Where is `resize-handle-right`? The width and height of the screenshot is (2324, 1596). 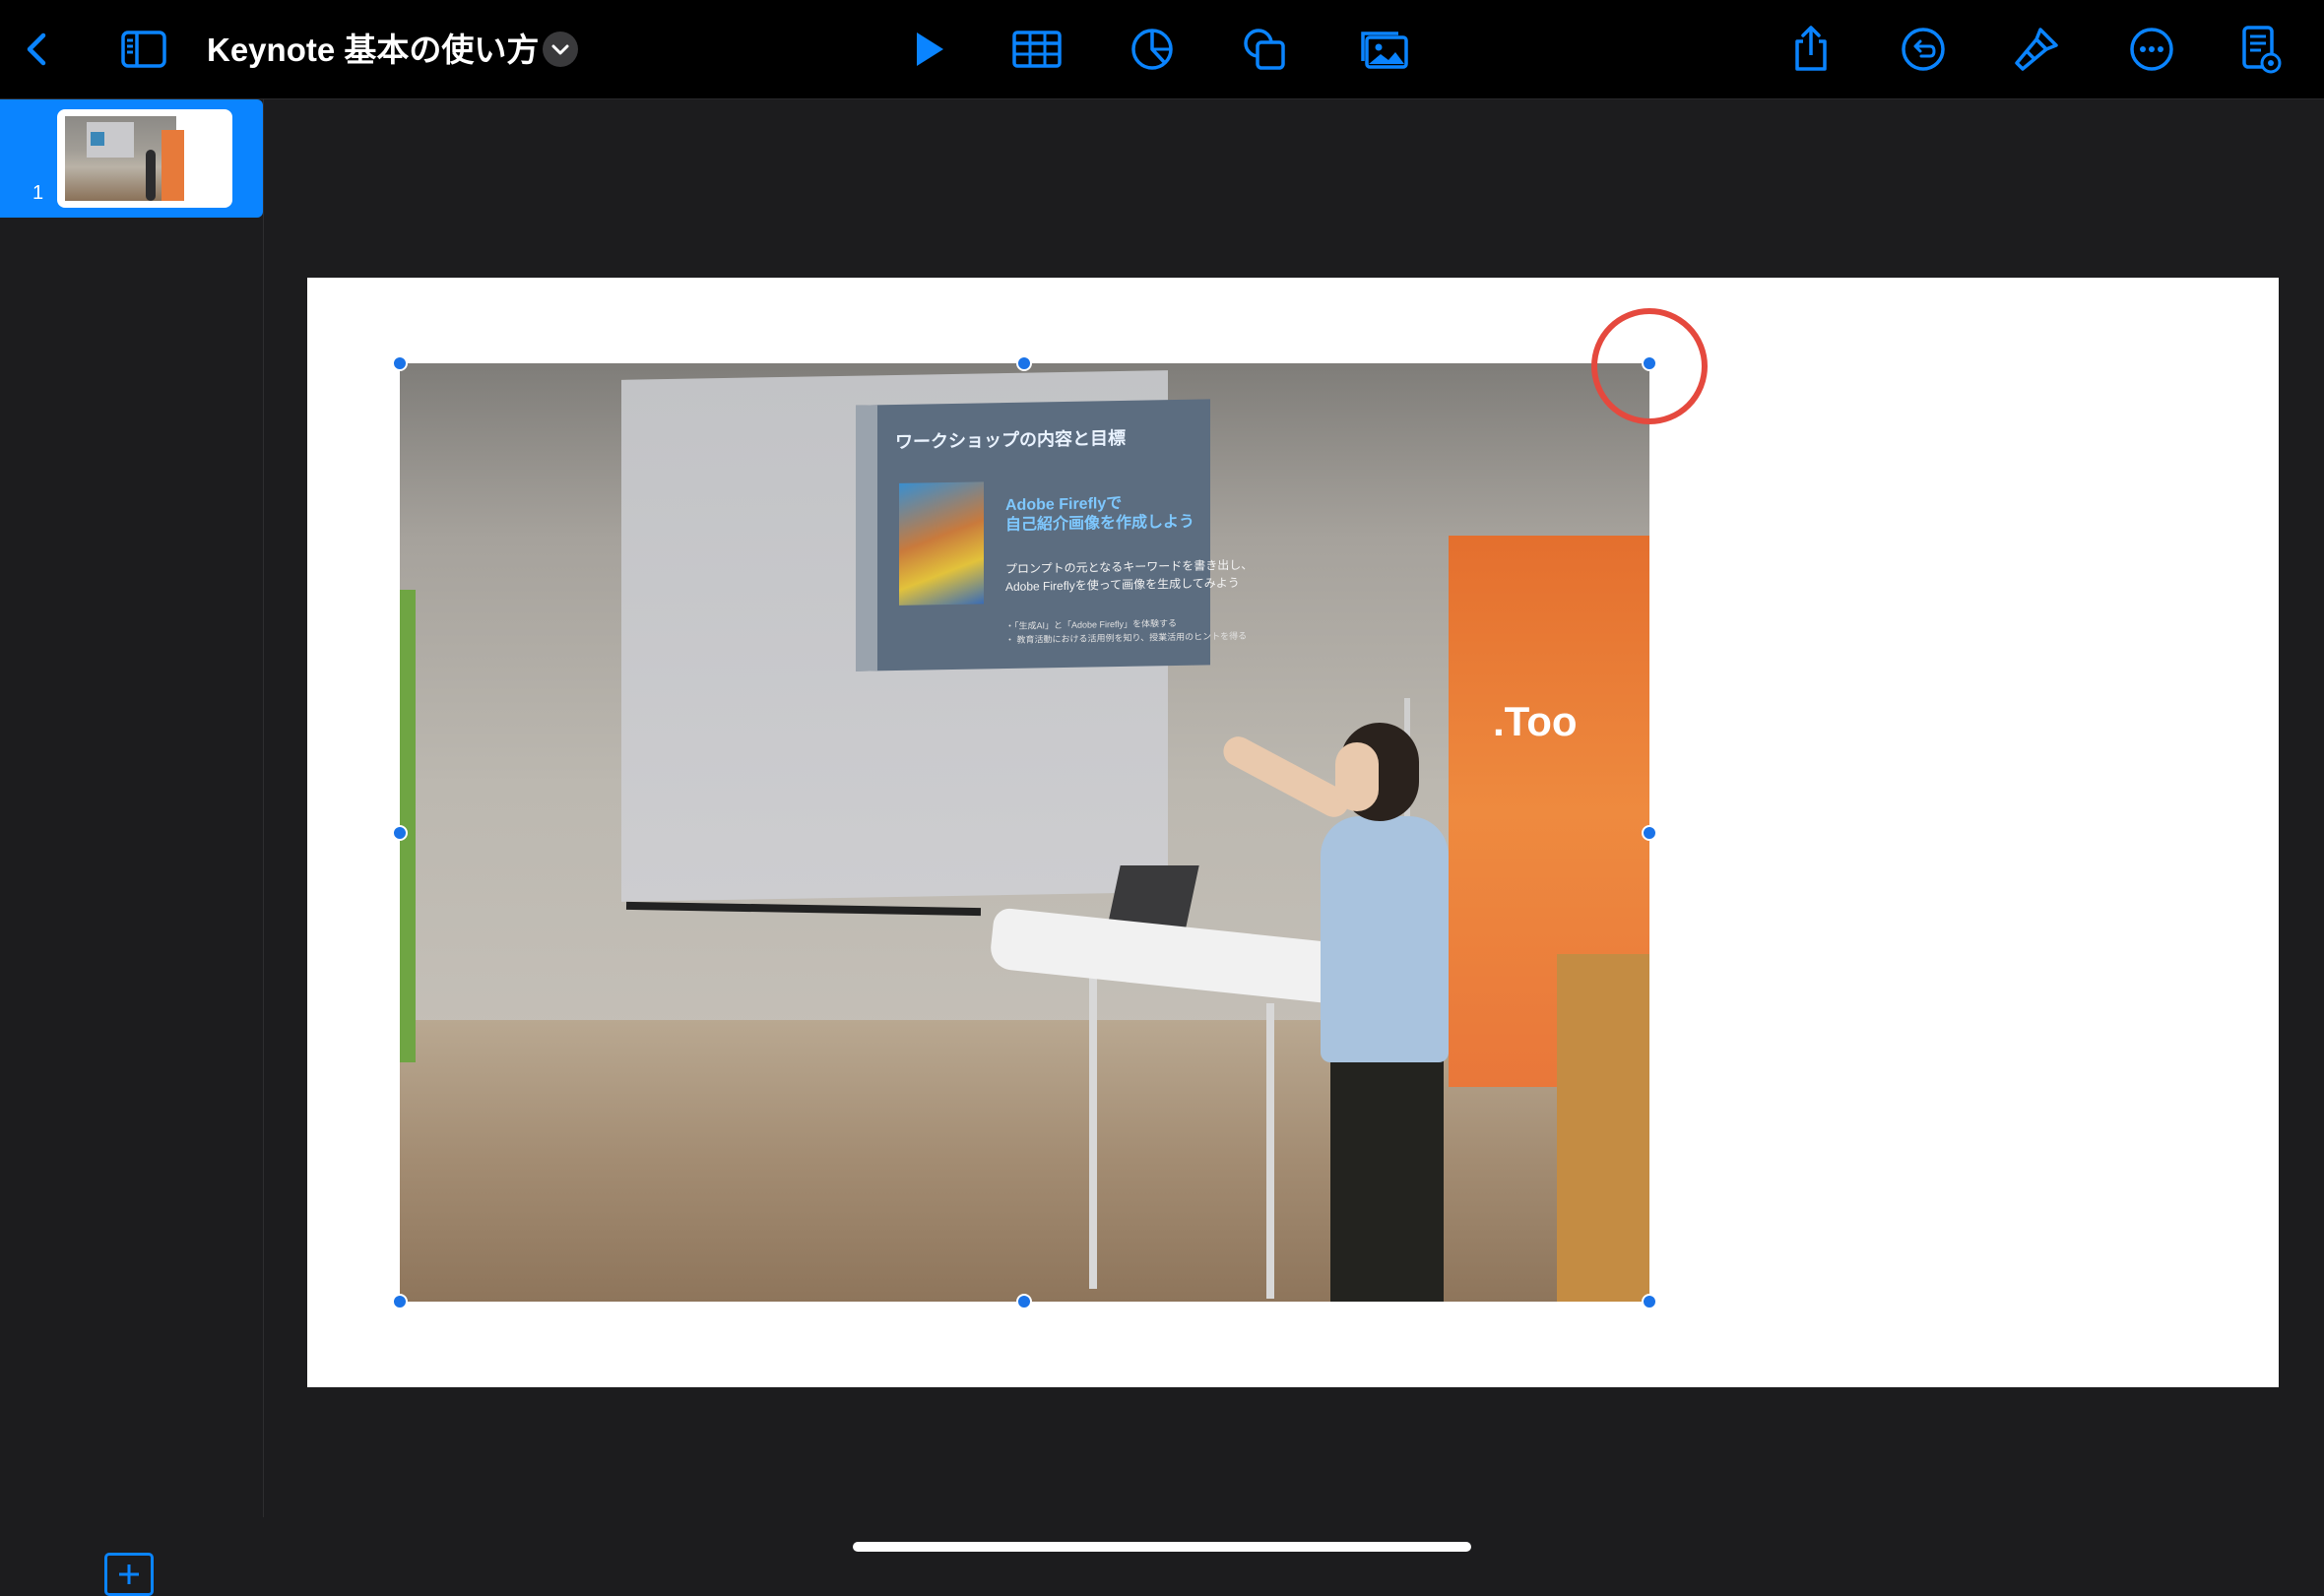 resize-handle-right is located at coordinates (1650, 833).